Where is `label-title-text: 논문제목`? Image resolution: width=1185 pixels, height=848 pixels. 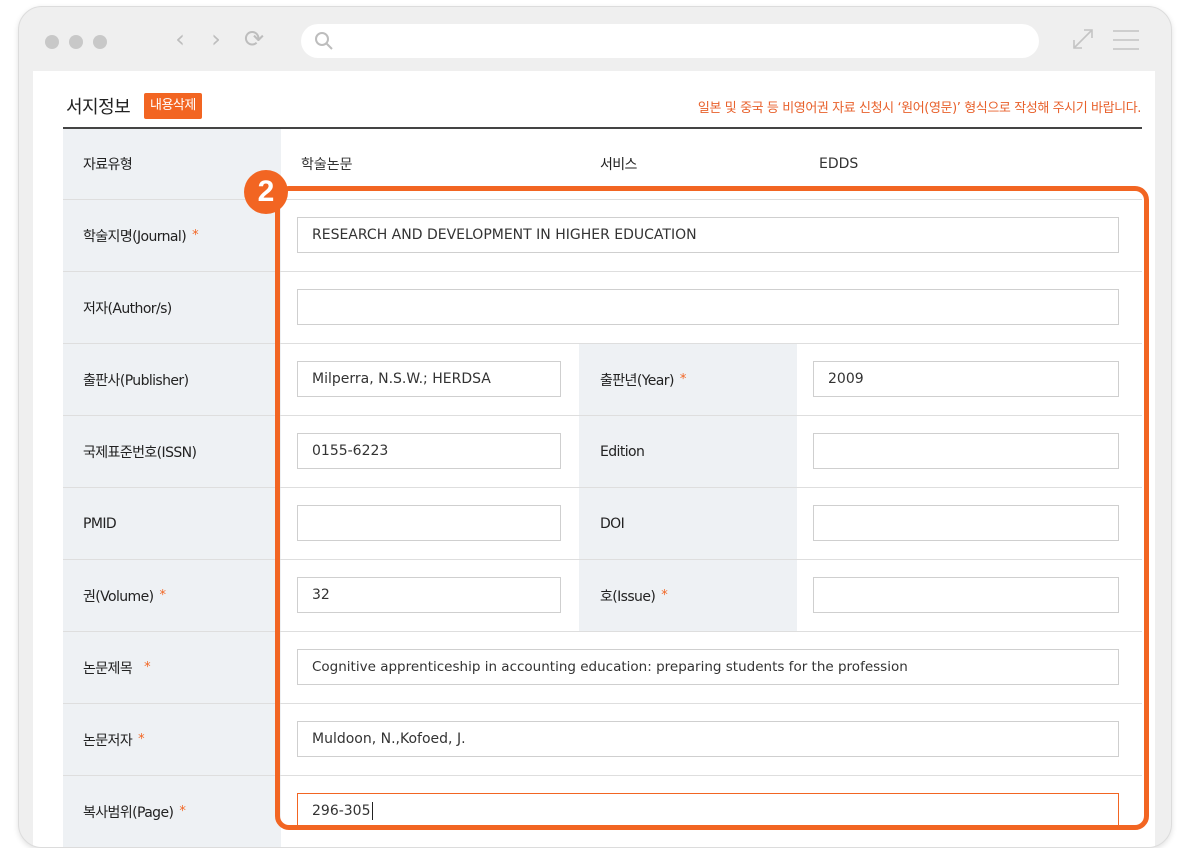
label-title-text: 논문제목 is located at coordinates (108, 668).